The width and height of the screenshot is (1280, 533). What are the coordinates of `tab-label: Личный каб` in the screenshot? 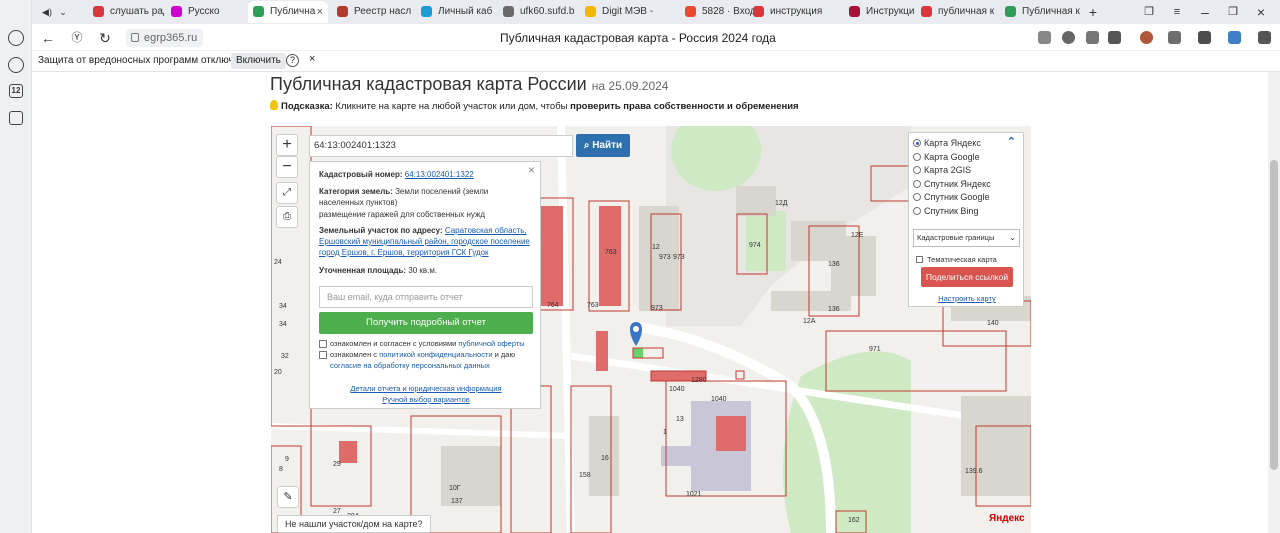 It's located at (465, 11).